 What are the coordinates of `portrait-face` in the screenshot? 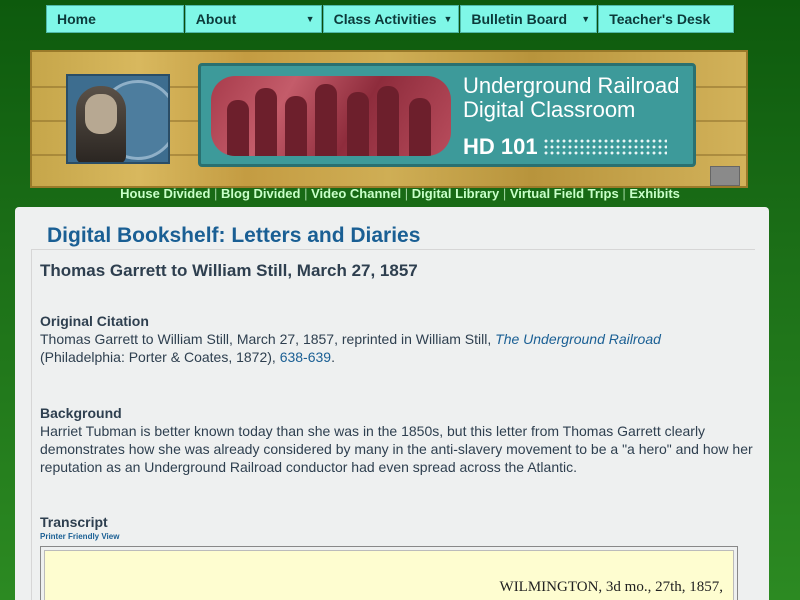 It's located at (101, 114).